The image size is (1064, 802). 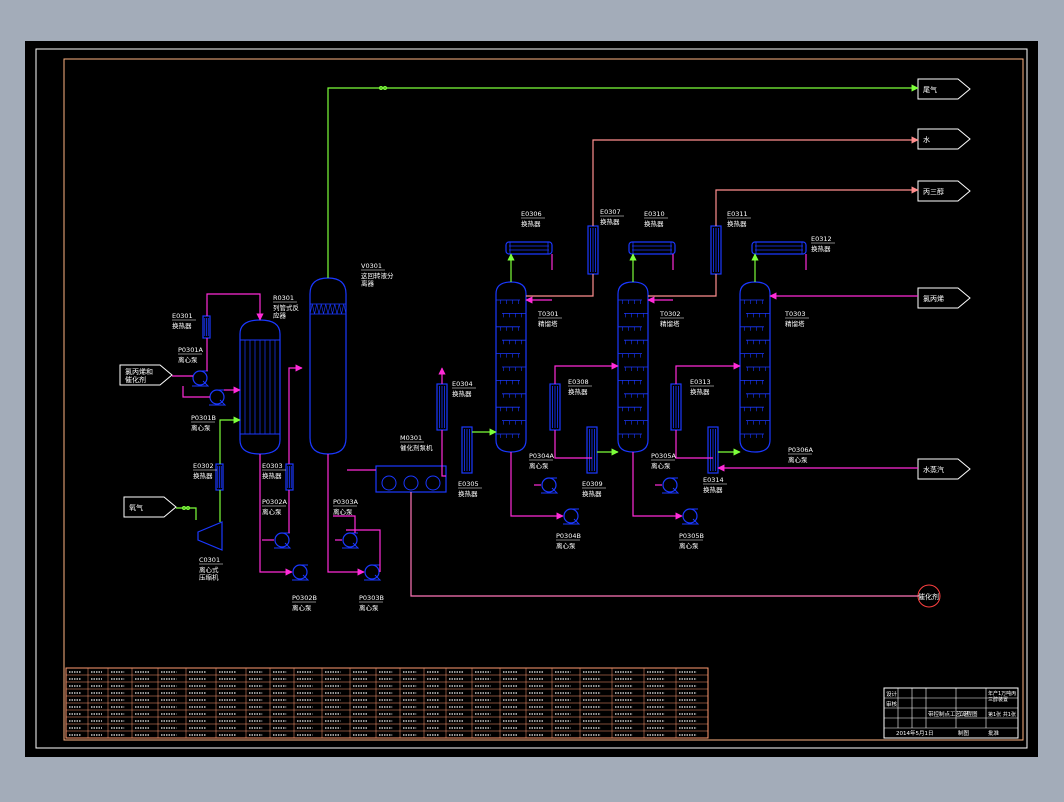 I want to click on equipment-tag: E0310, so click(x=654, y=214).